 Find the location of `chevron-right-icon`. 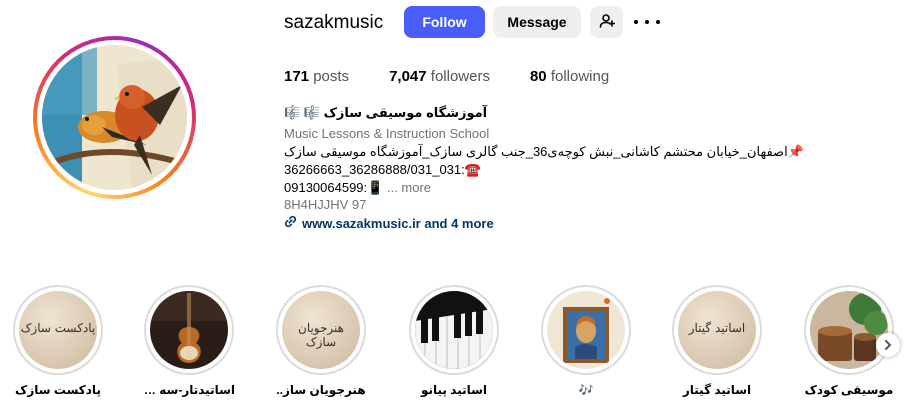

chevron-right-icon is located at coordinates (888, 345).